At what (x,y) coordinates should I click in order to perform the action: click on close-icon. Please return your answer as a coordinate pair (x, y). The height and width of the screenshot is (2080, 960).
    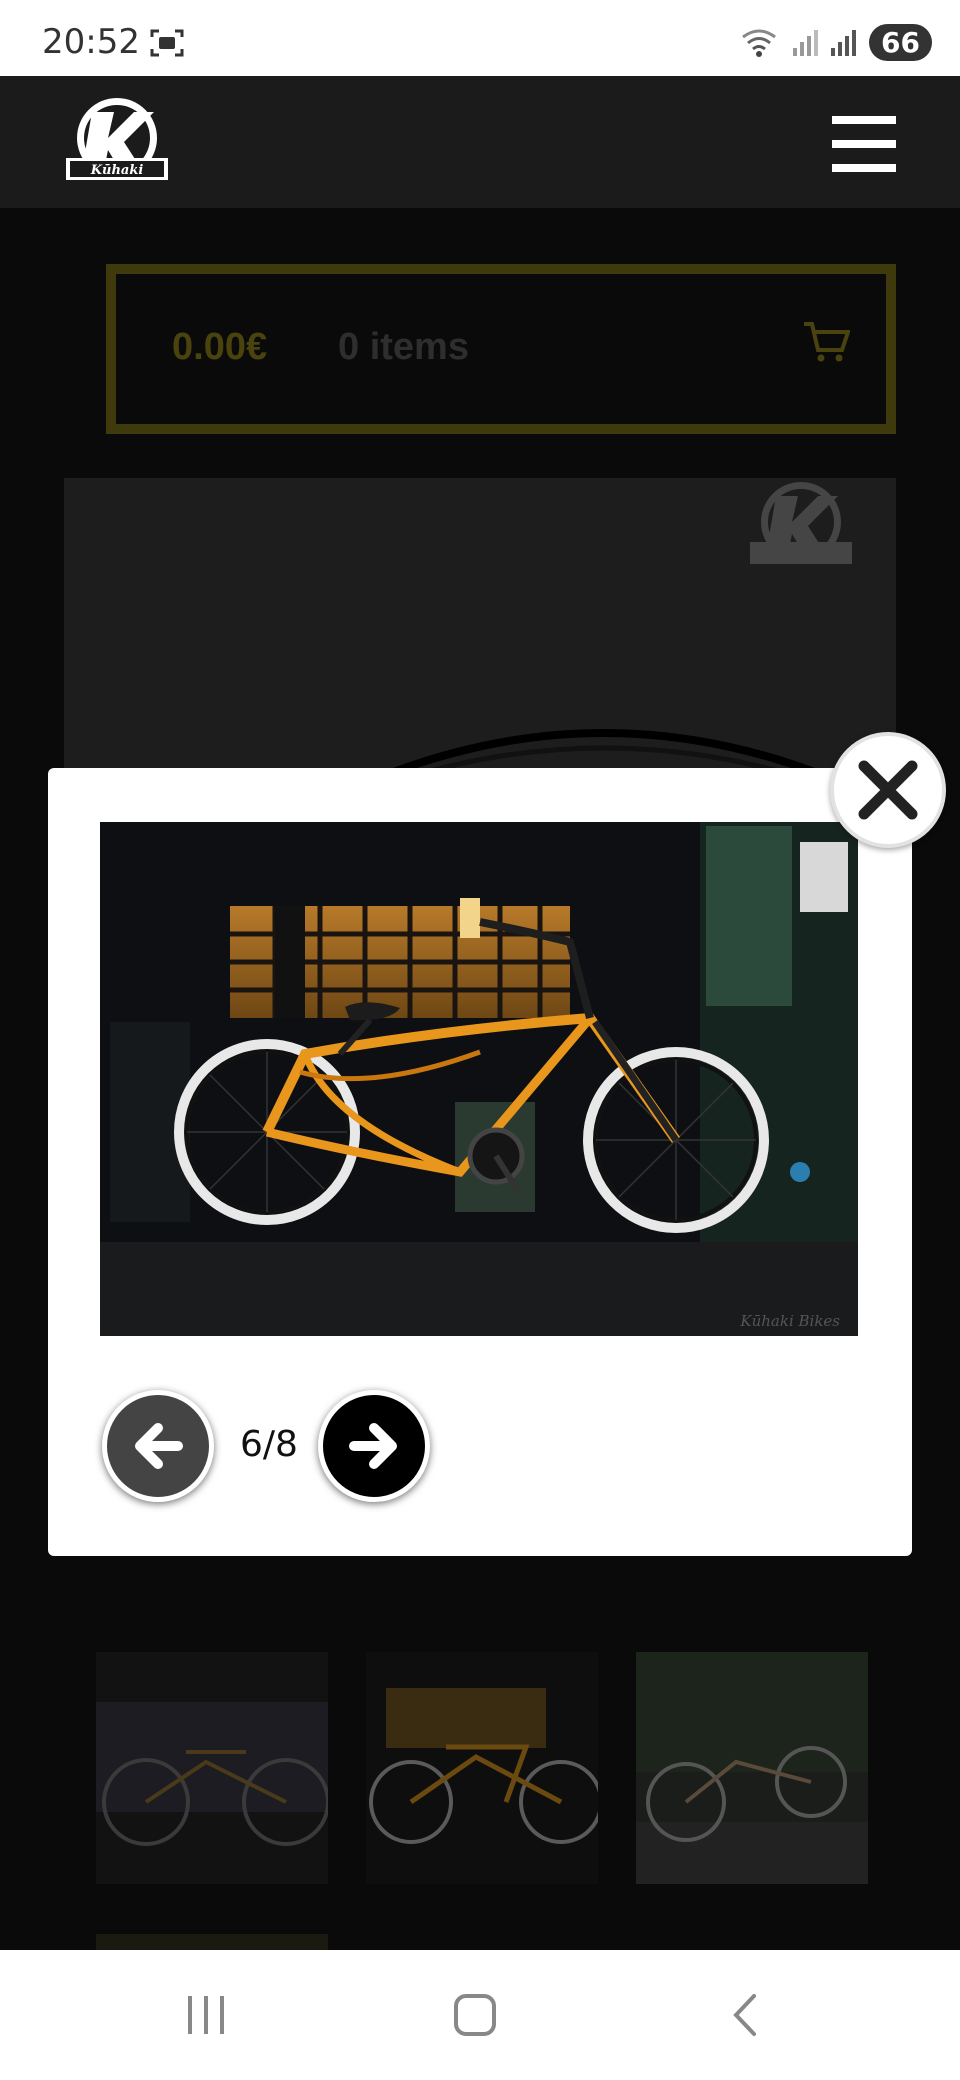
    Looking at the image, I should click on (888, 790).